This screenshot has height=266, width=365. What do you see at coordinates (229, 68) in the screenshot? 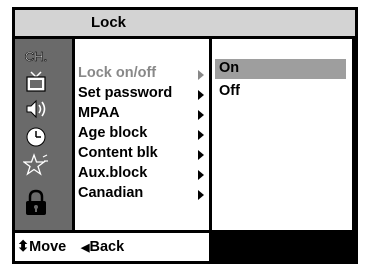
I see `option-label: On` at bounding box center [229, 68].